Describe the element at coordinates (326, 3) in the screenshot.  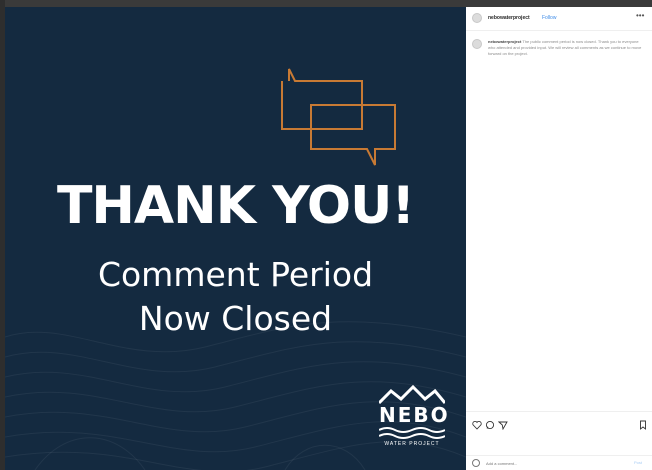
I see `top-border` at that location.